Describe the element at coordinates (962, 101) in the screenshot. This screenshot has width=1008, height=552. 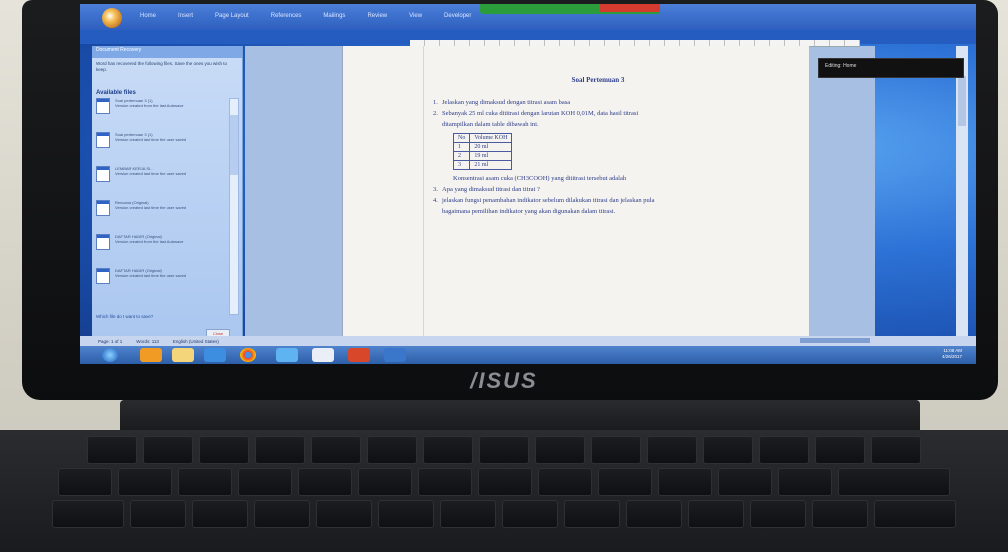
I see `vertical-scrollbar-thumb` at that location.